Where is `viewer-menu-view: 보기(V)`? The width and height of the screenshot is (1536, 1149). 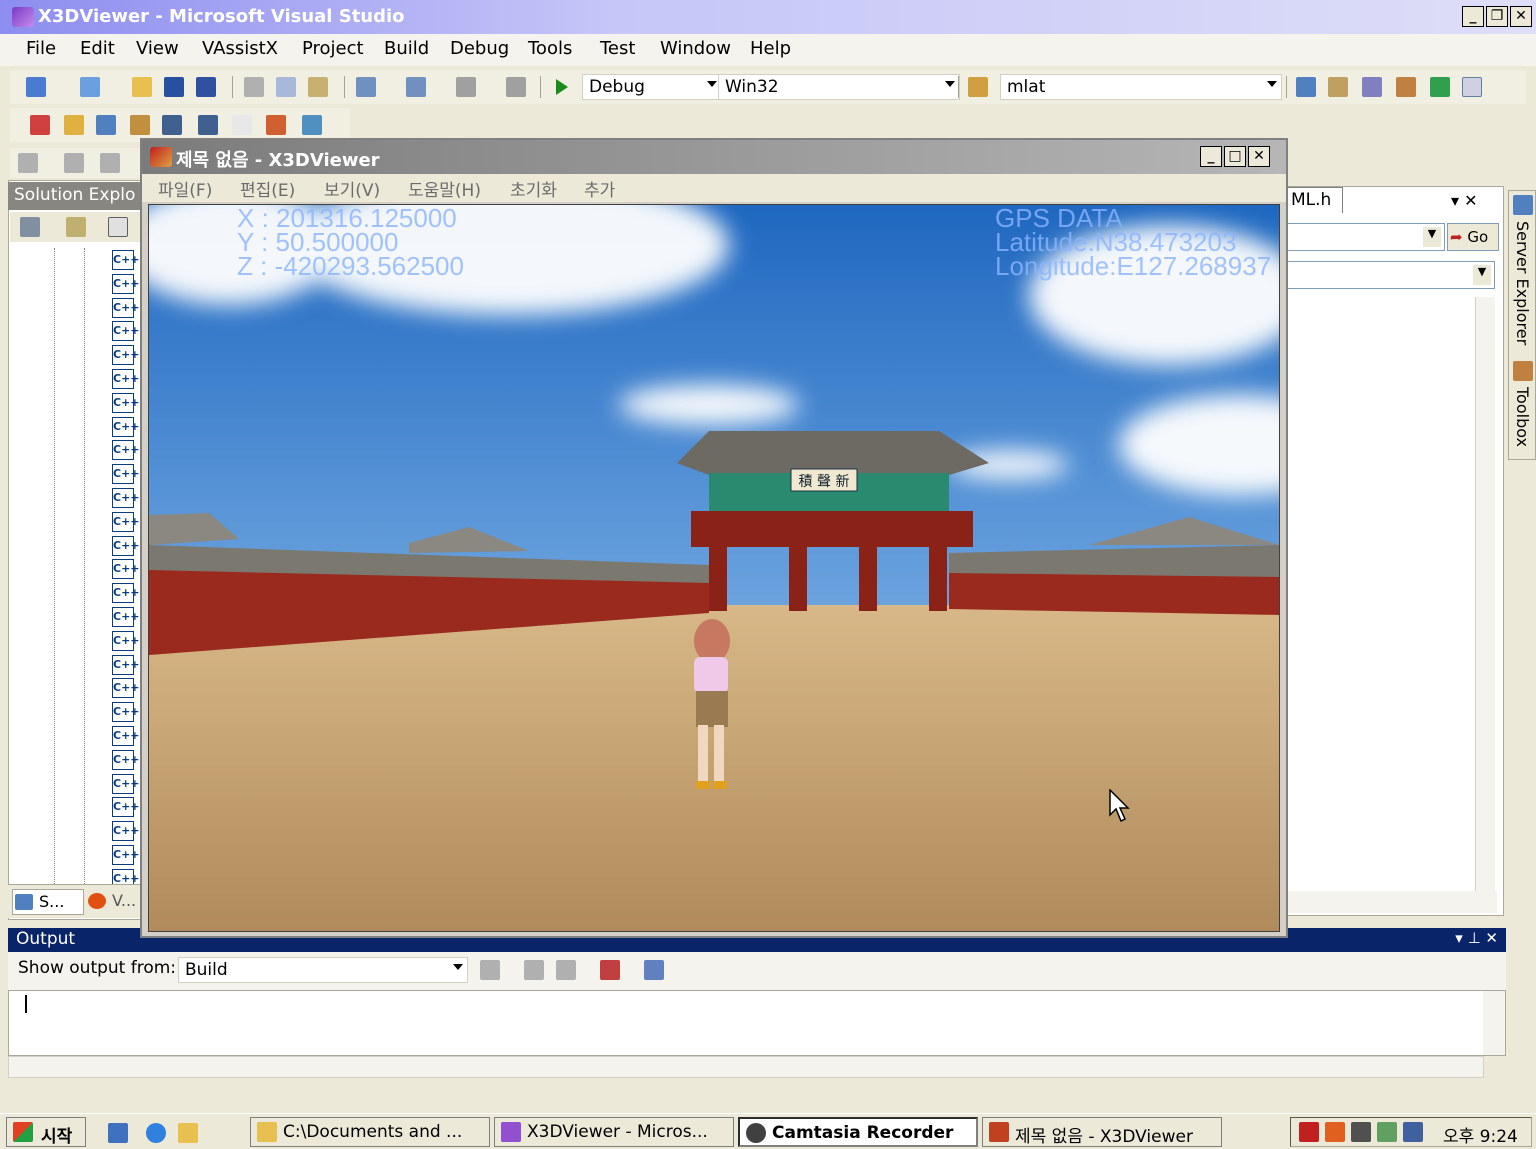 viewer-menu-view: 보기(V) is located at coordinates (352, 188).